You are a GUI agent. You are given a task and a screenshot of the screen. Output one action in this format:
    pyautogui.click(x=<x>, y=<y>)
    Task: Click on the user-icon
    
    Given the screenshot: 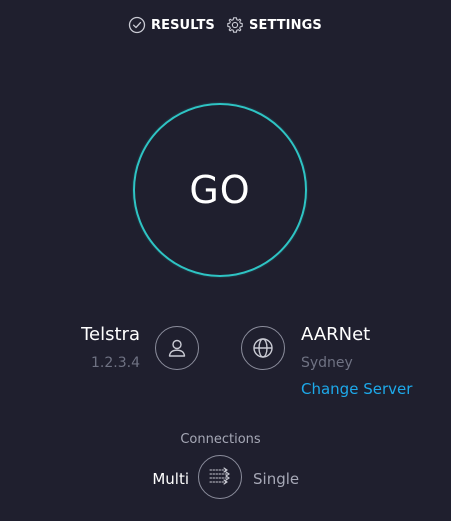 What is the action you would take?
    pyautogui.click(x=177, y=348)
    